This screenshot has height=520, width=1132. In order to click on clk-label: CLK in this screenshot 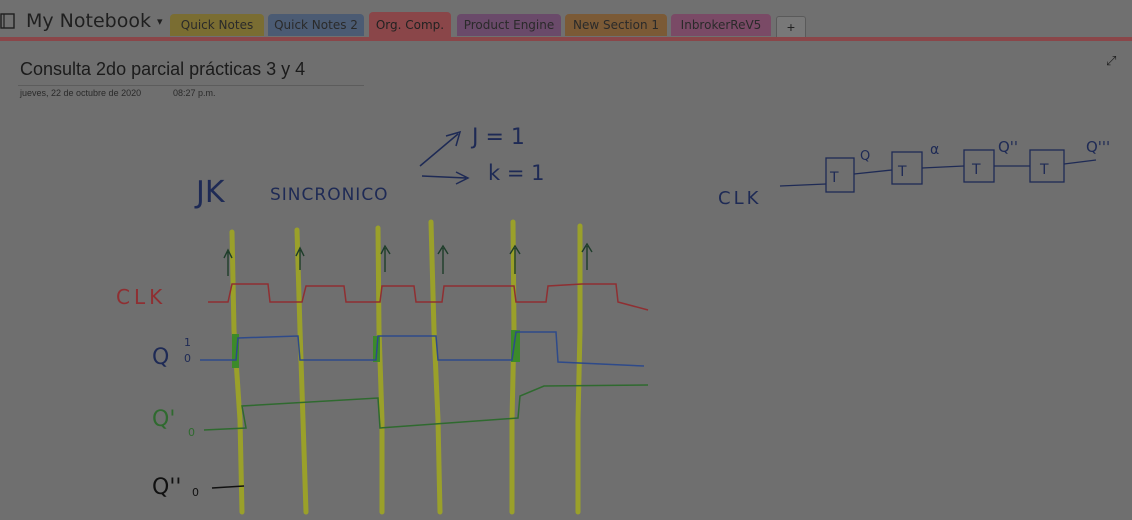, I will do `click(141, 297)`.